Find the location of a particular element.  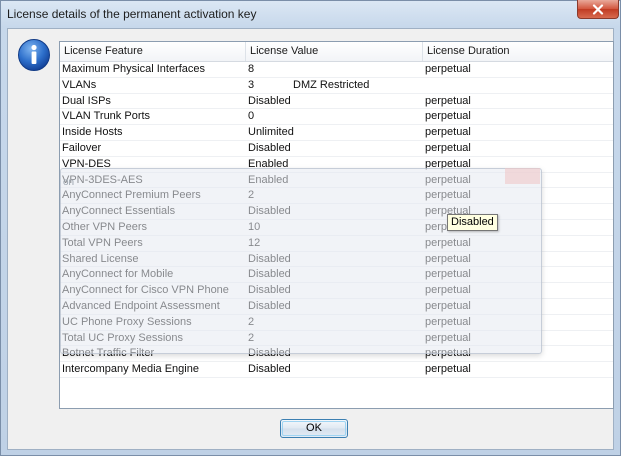

value-cell: 3 is located at coordinates (251, 84).